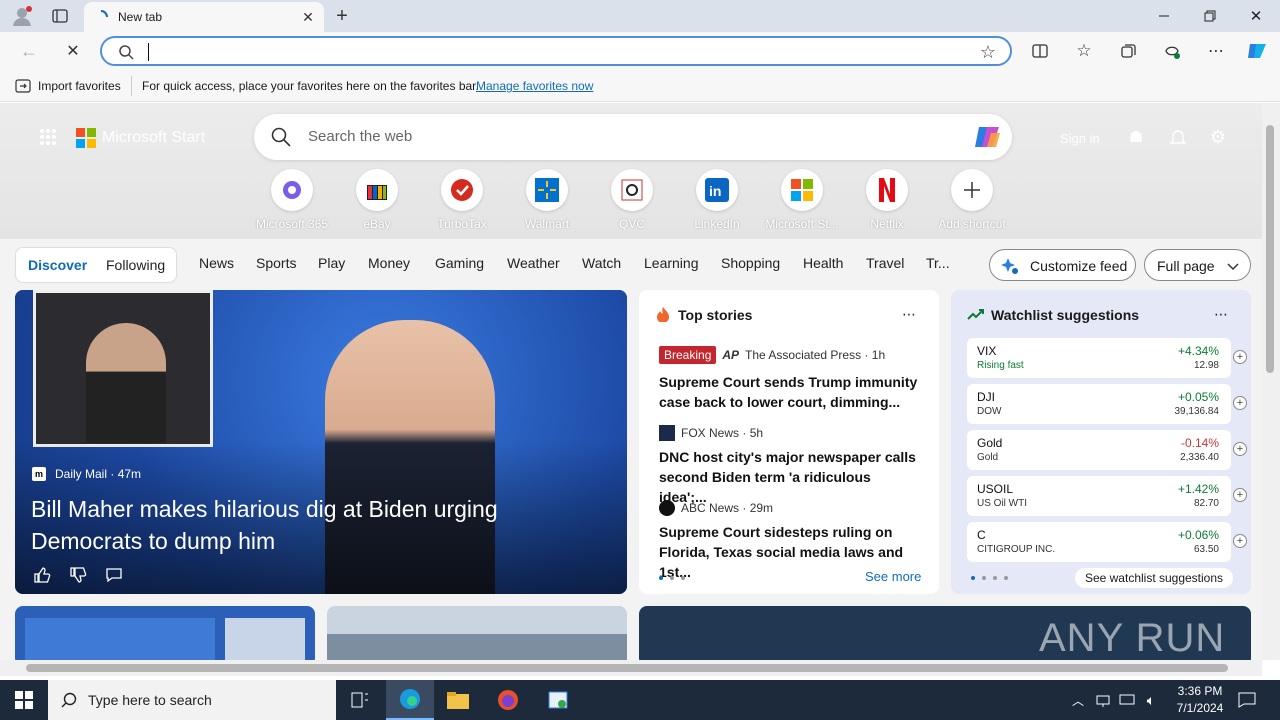 This screenshot has width=1280, height=720. I want to click on like-icon, so click(42, 575).